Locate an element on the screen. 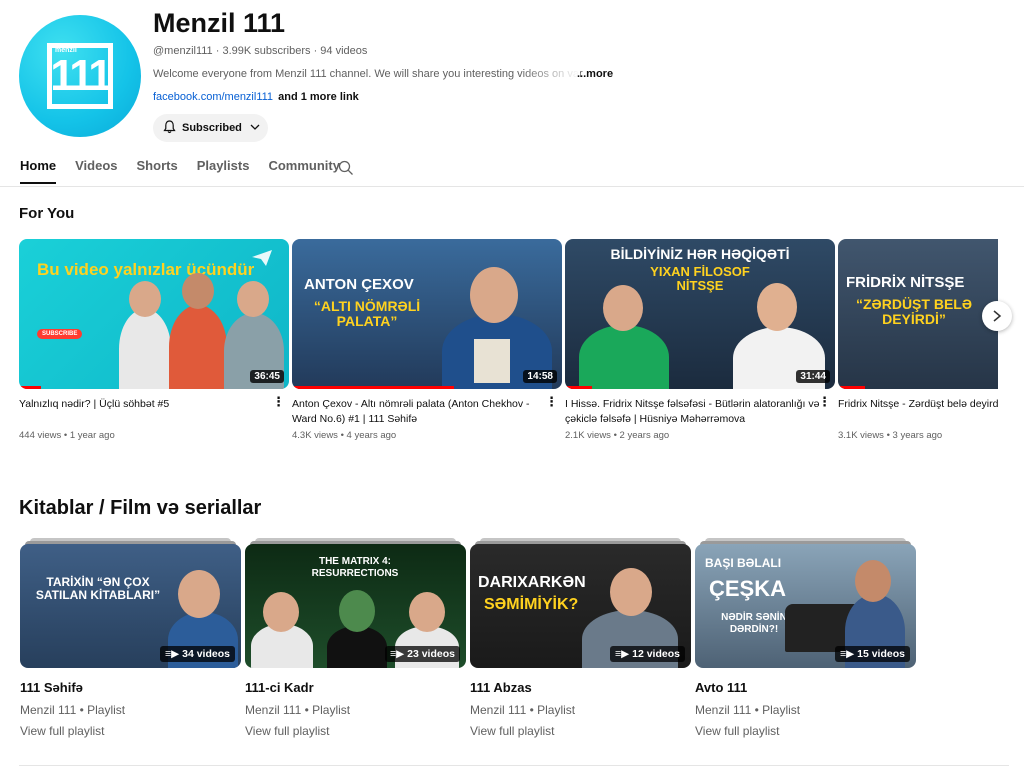  thumbnail-text: THE MATRIX 4: RESURRECTIONS is located at coordinates (355, 567).